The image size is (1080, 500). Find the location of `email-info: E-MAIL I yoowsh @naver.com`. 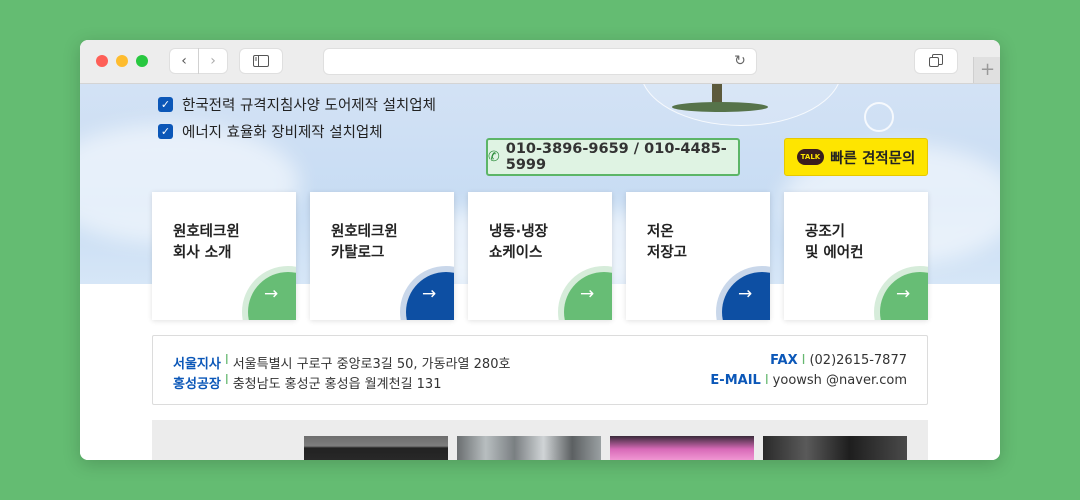

email-info: E-MAIL I yoowsh @naver.com is located at coordinates (808, 380).